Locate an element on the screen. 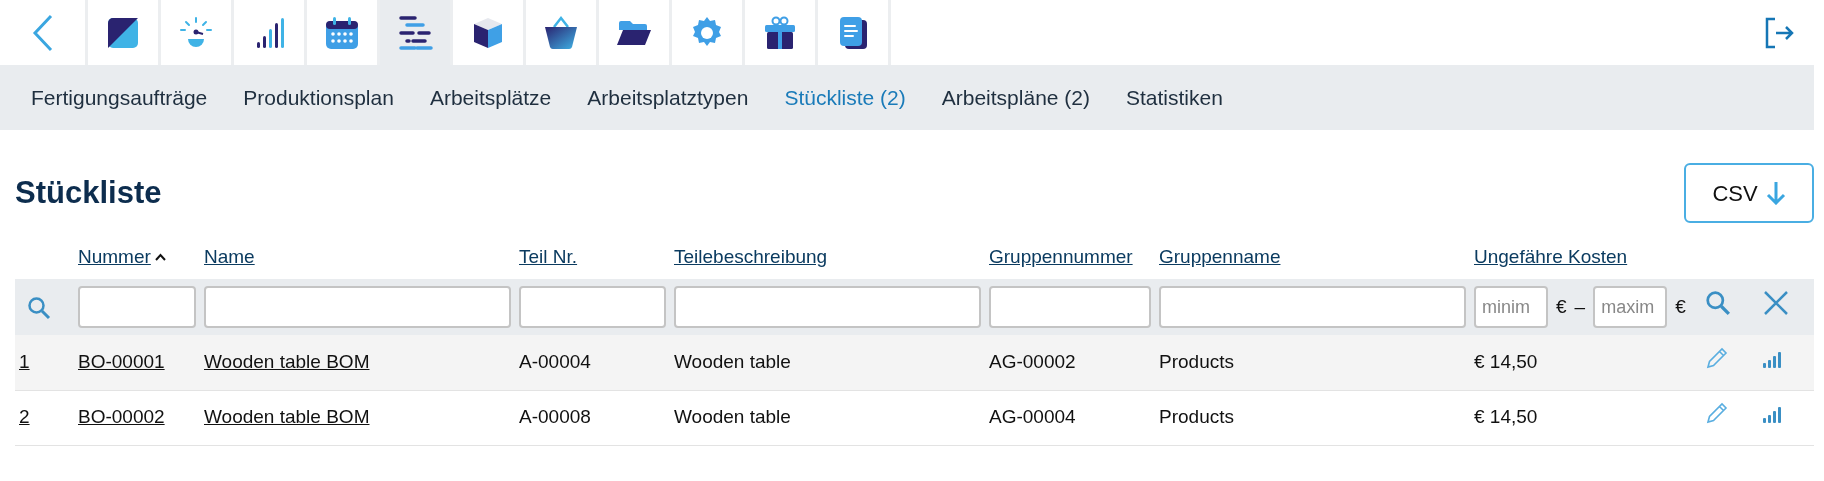  download-arrow-icon is located at coordinates (1775, 193).